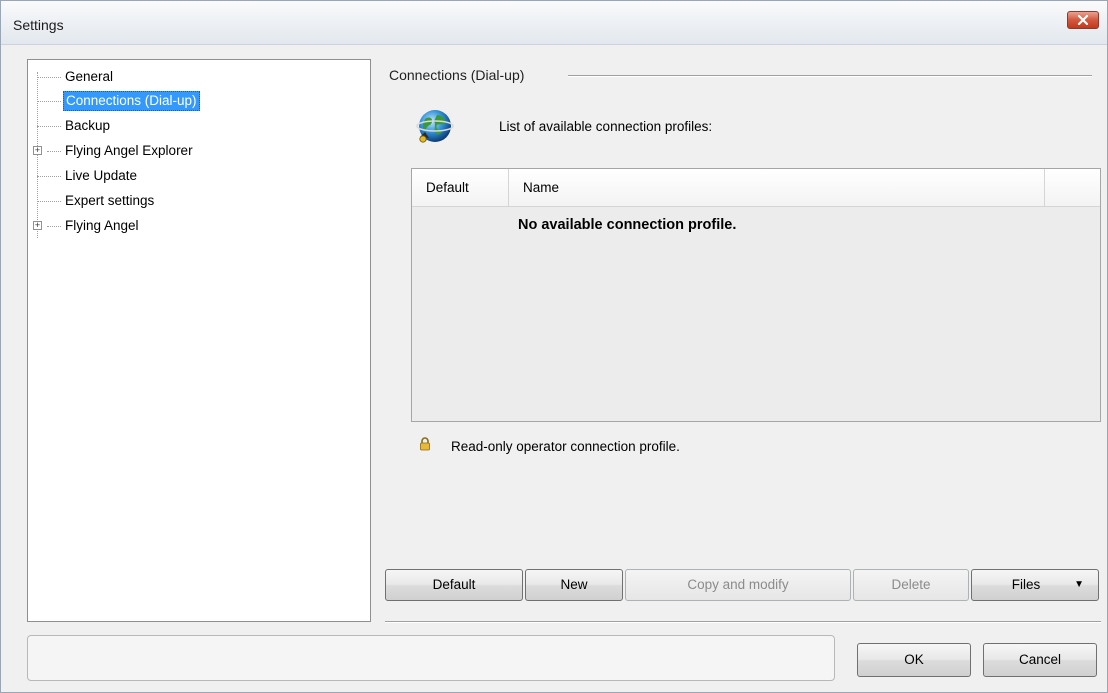  I want to click on tree-item-label: Flying Angel, so click(102, 225).